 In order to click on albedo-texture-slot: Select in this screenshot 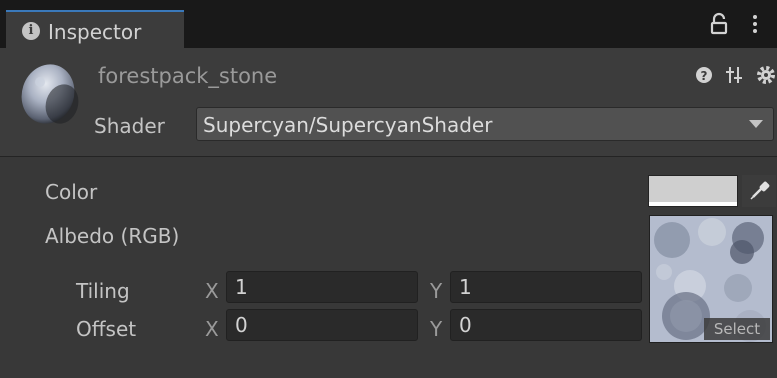, I will do `click(711, 279)`.